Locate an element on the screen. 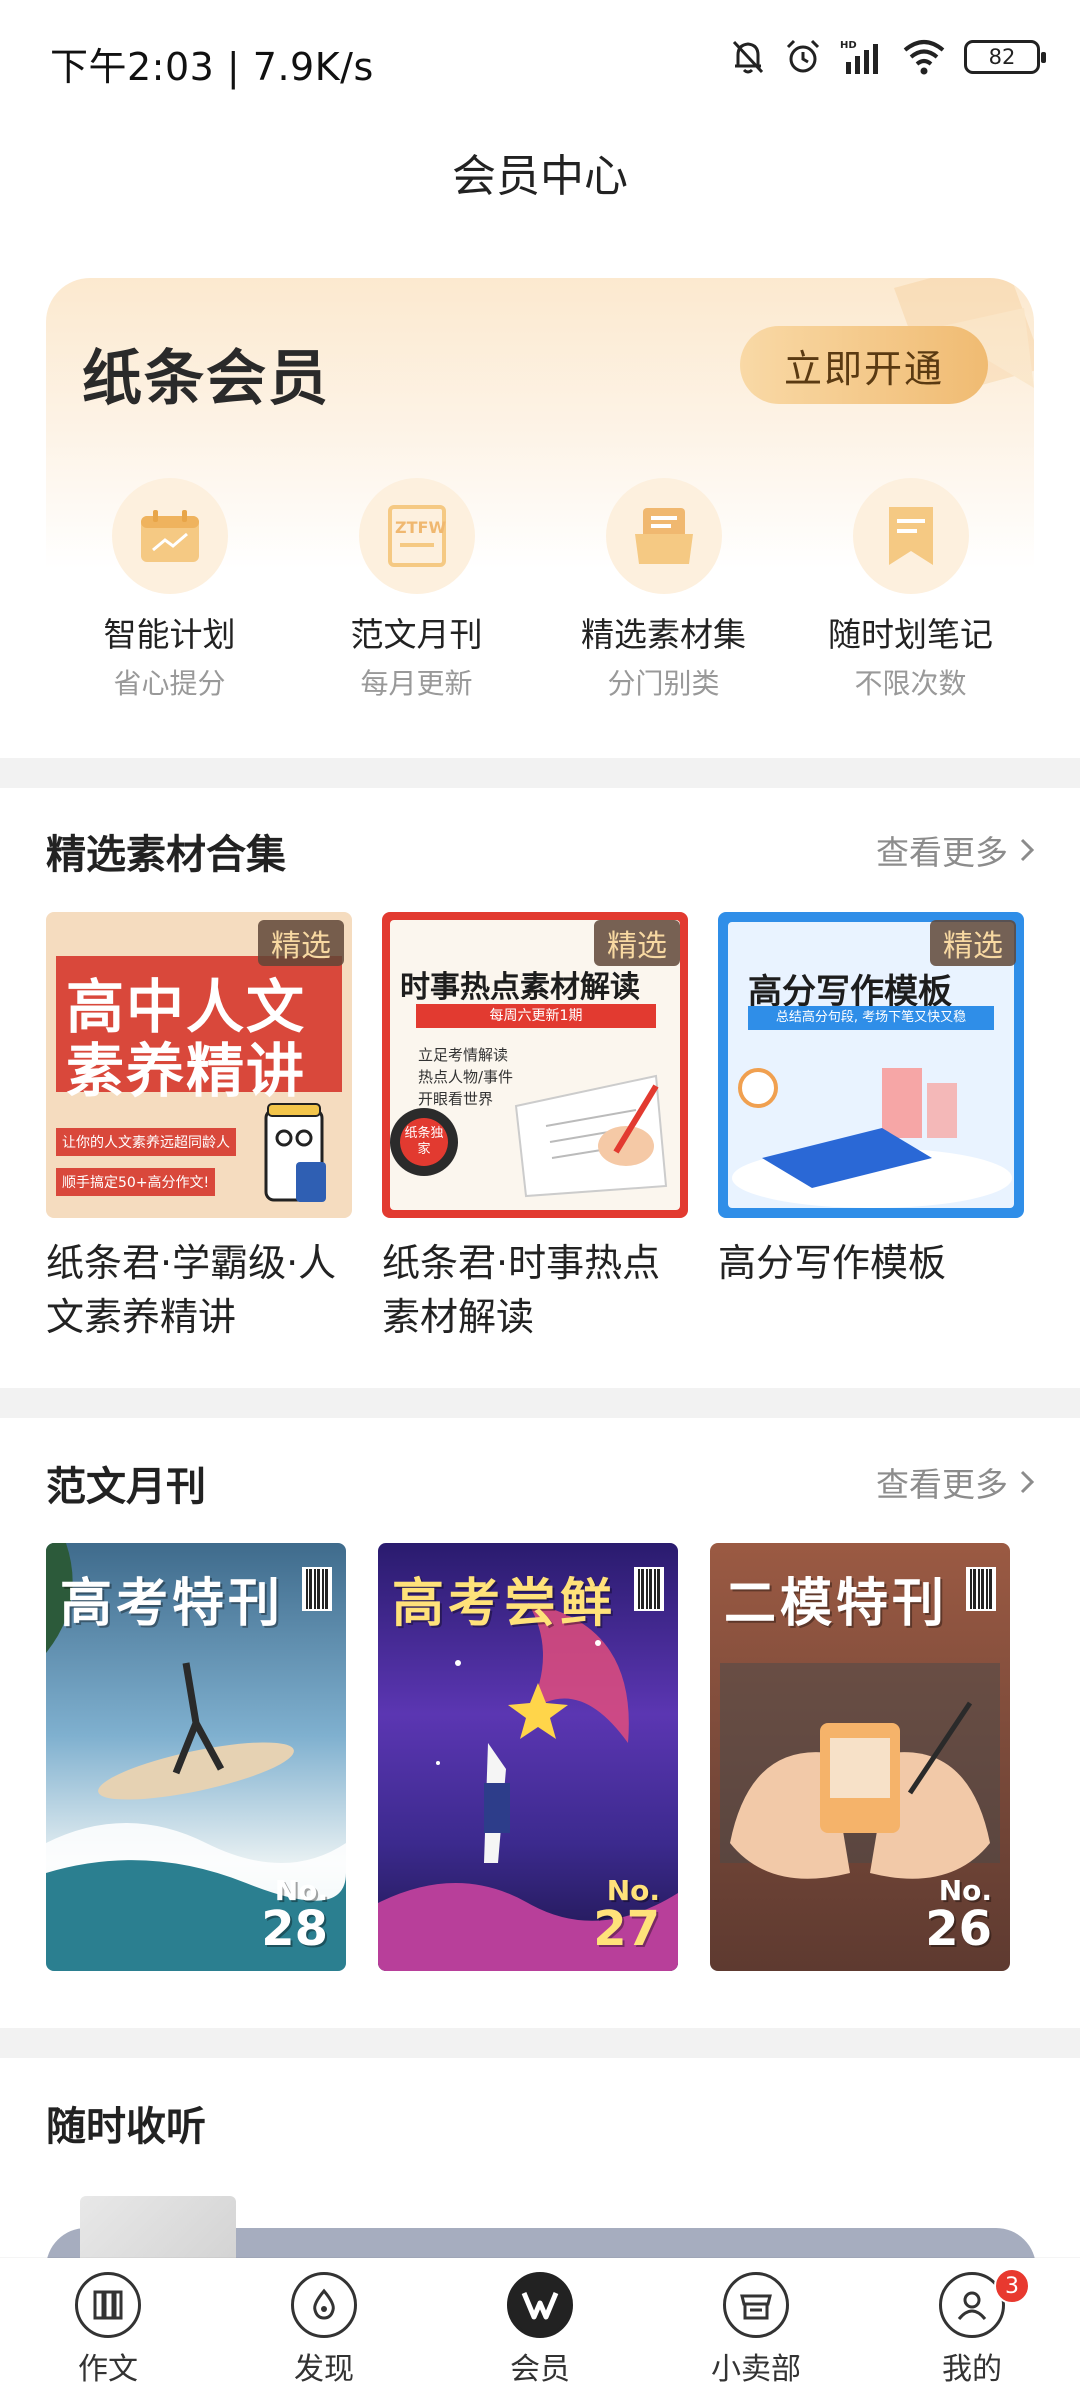 The width and height of the screenshot is (1080, 2400). material-cover: 高分写作模板 总结高分句段, 考场下笔又快又稳 精选 is located at coordinates (871, 1065).